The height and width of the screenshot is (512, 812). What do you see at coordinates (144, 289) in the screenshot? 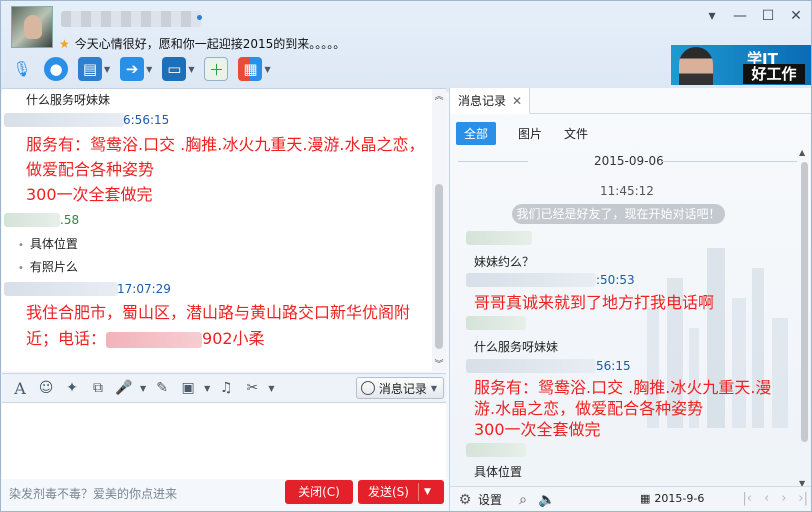
I see `message-time: 17:07:29` at bounding box center [144, 289].